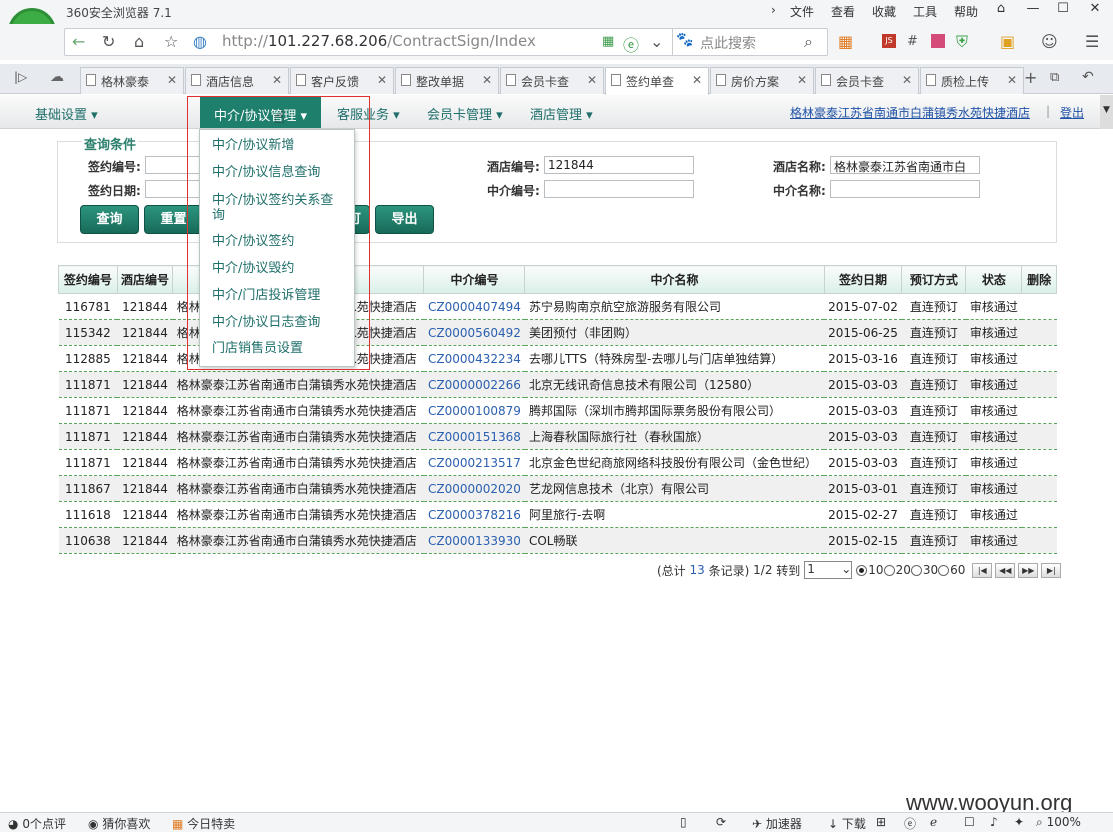 This screenshot has width=1113, height=832. I want to click on page-select: 1 ⌄, so click(828, 570).